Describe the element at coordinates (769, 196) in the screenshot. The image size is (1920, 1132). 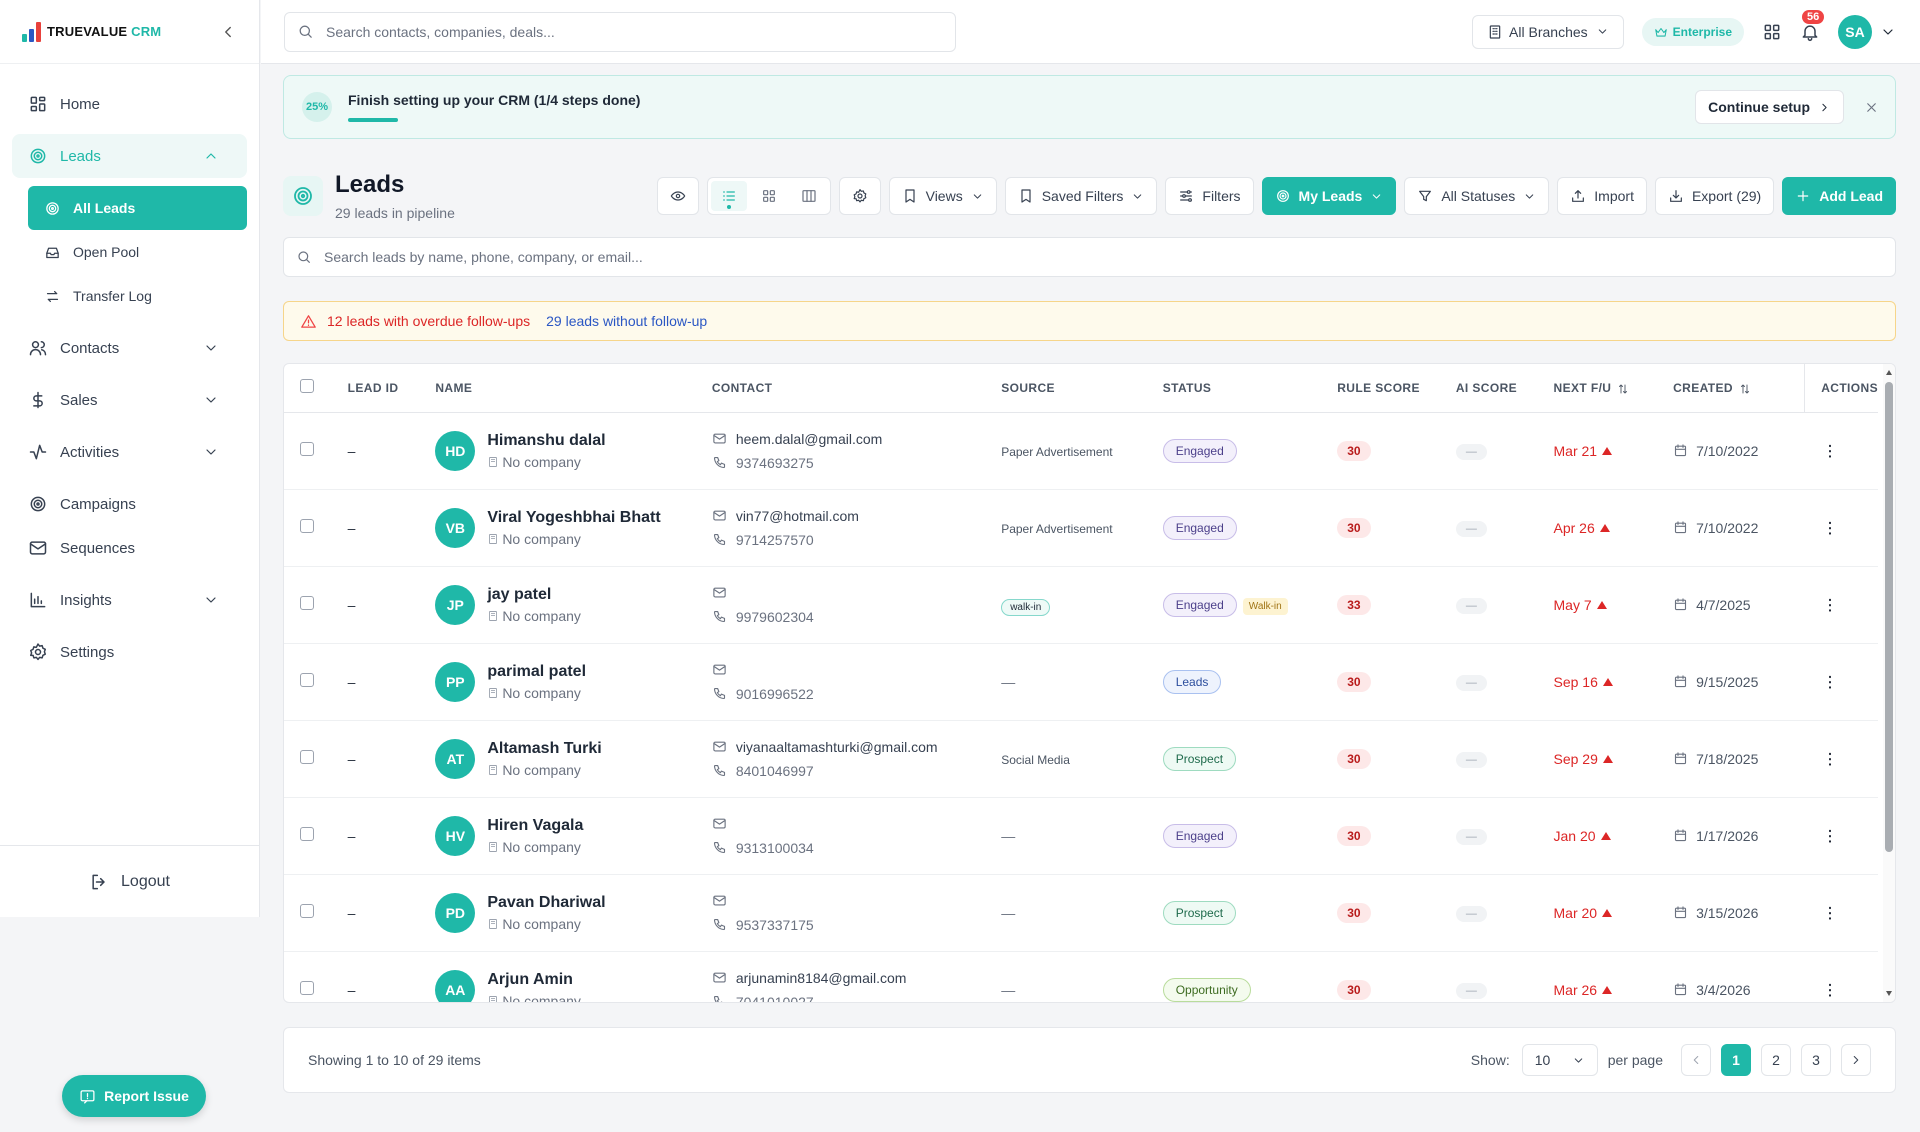
I see `grid-view-button` at that location.